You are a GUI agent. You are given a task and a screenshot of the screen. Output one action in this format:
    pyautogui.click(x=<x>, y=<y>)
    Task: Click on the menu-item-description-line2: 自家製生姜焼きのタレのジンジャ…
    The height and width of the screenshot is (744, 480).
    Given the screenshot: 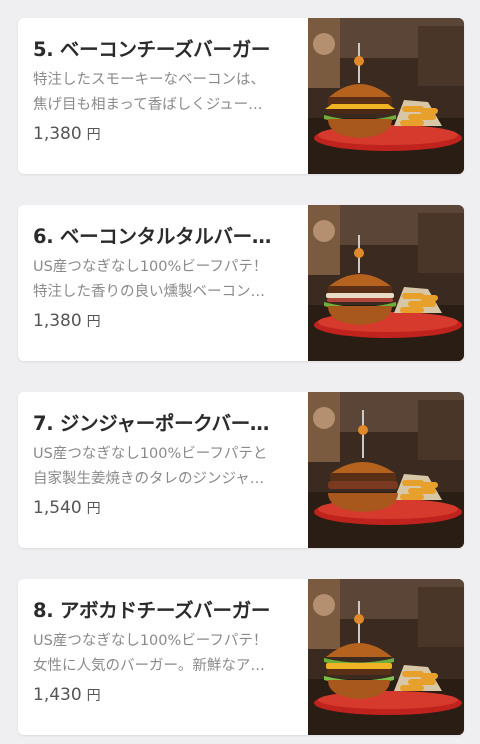 What is the action you would take?
    pyautogui.click(x=149, y=479)
    